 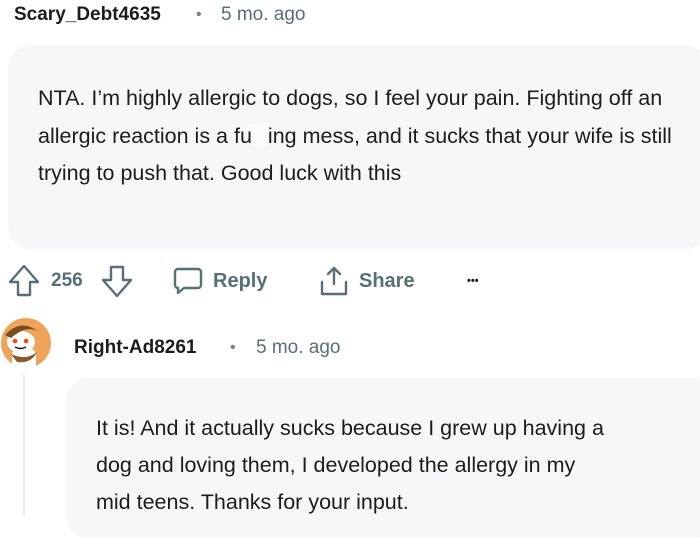 I want to click on upvote-button, so click(x=24, y=281).